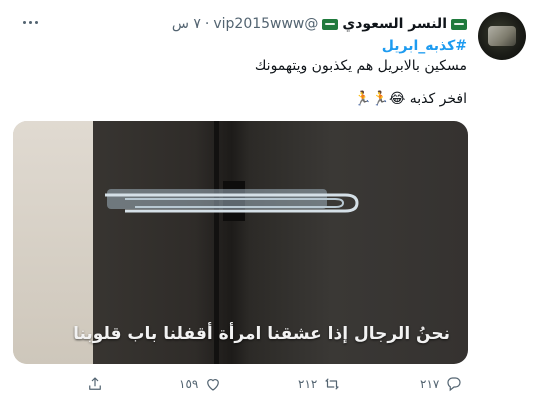 This screenshot has height=399, width=537. What do you see at coordinates (360, 66) in the screenshot?
I see `tweet-line-1: مسكين بالابريل هم يكذبون ويتهمونك` at bounding box center [360, 66].